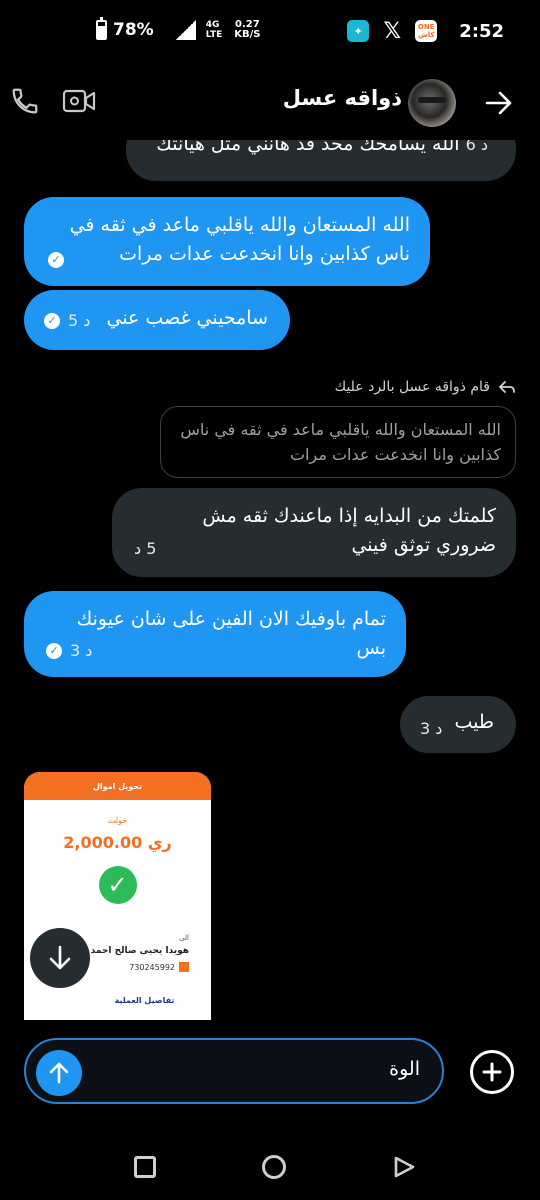 The width and height of the screenshot is (540, 1200). I want to click on status-bar: 78% 4G LTE 0.27 KB/S ✦ 𝕏 ONE كاش 2:52, so click(270, 32).